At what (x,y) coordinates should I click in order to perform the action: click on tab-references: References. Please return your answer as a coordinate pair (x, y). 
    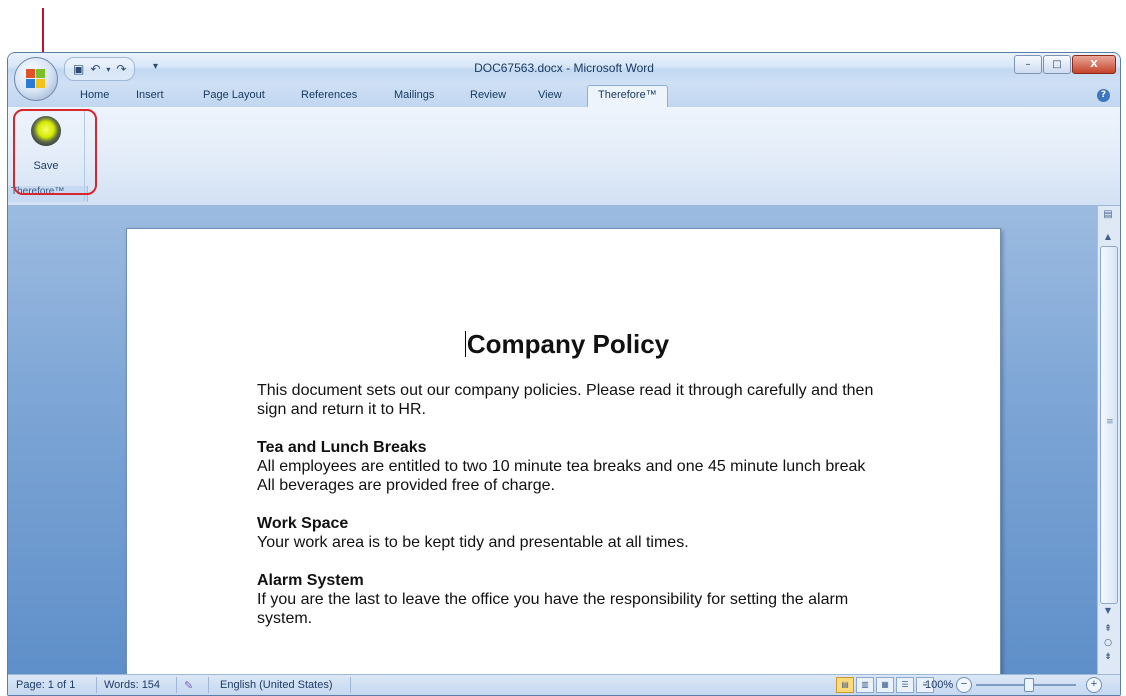
    Looking at the image, I should click on (329, 95).